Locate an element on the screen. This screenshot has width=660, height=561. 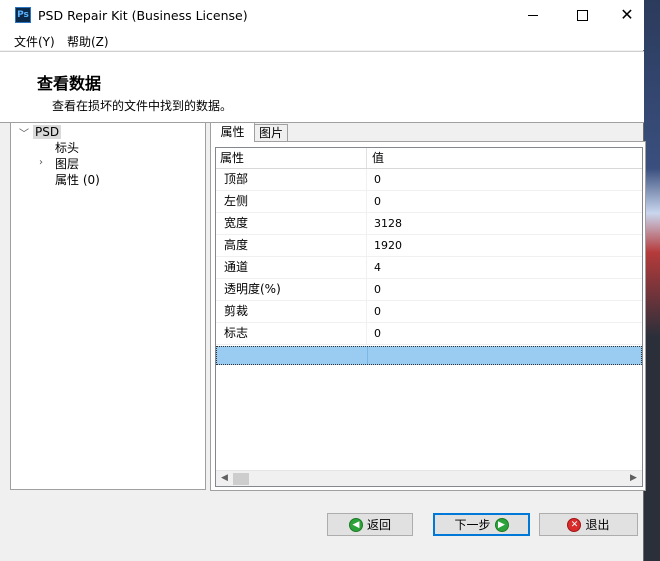
tree-node-label: PSD is located at coordinates (47, 132).